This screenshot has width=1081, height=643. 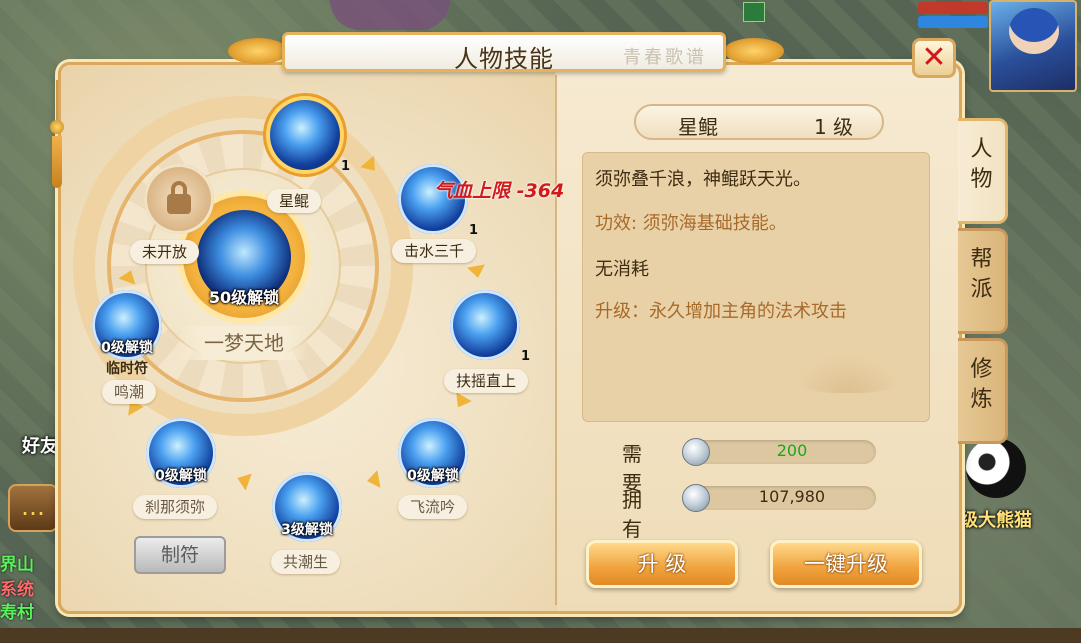 What do you see at coordinates (622, 269) in the screenshot?
I see `skill-cost: 无消耗` at bounding box center [622, 269].